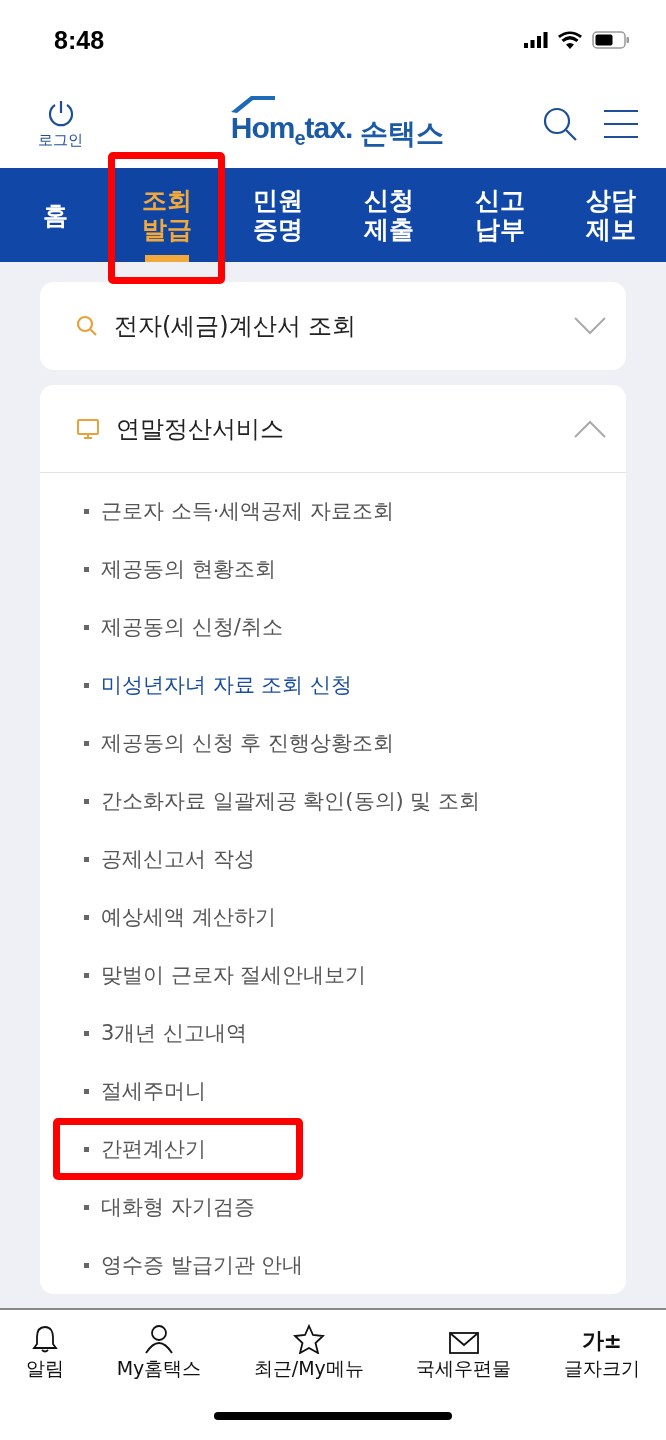 The image size is (666, 1440). What do you see at coordinates (88, 428) in the screenshot?
I see `monitor-icon` at bounding box center [88, 428].